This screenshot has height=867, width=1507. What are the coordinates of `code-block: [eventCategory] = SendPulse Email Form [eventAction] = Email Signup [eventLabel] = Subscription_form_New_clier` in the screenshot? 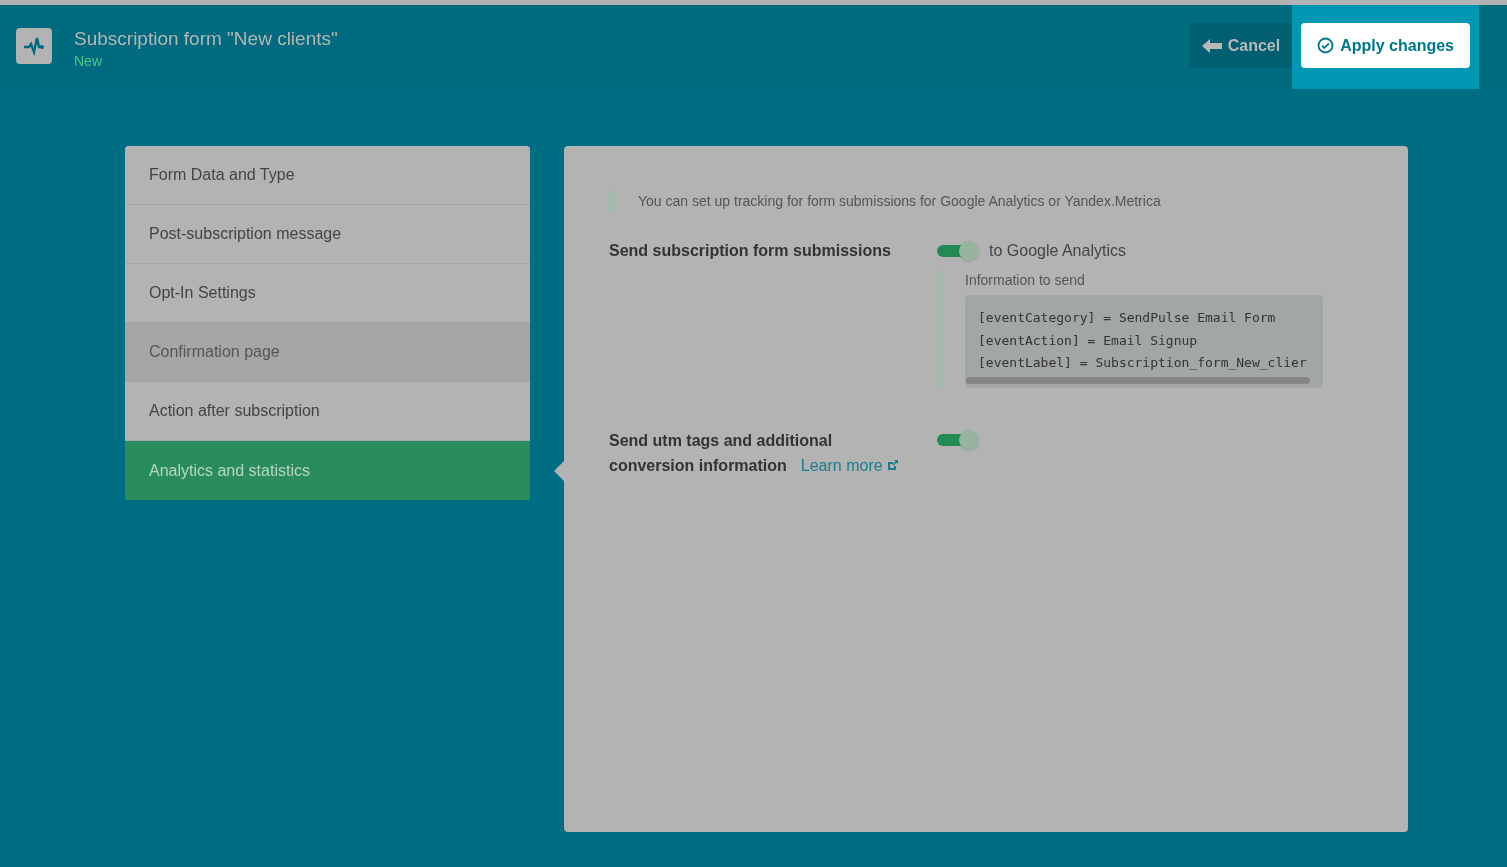 It's located at (1144, 341).